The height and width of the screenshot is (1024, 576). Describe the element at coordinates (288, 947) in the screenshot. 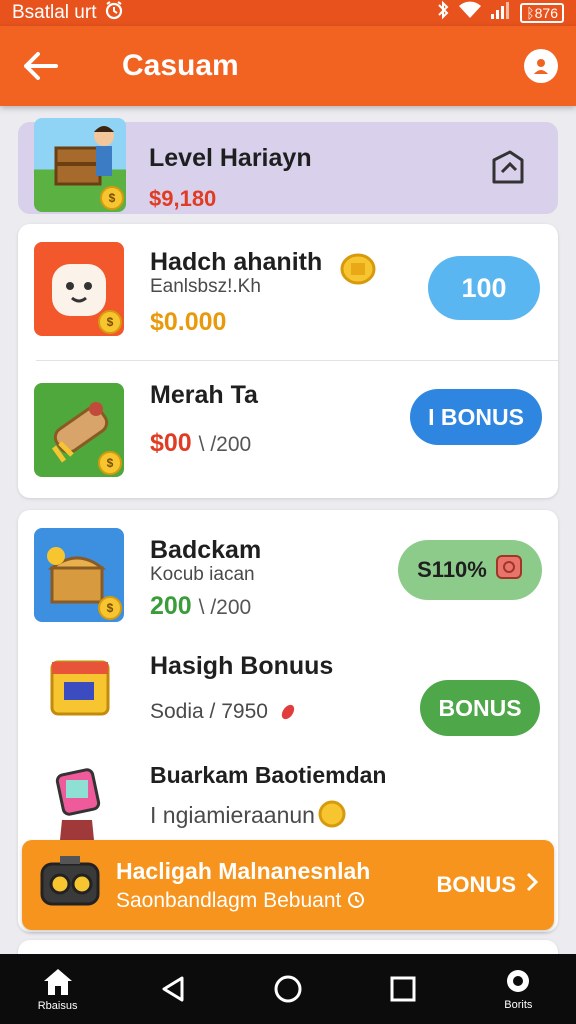

I see `partial-card` at that location.